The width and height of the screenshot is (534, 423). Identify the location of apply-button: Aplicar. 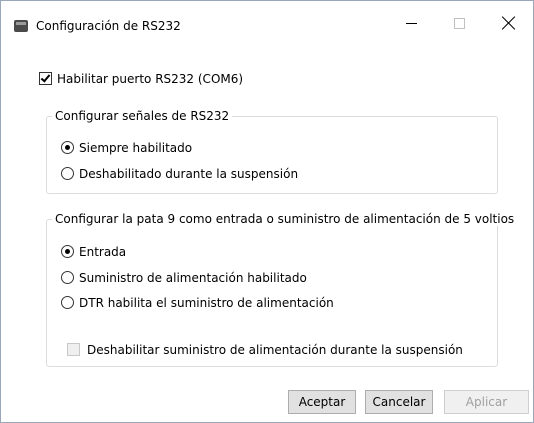
(486, 402).